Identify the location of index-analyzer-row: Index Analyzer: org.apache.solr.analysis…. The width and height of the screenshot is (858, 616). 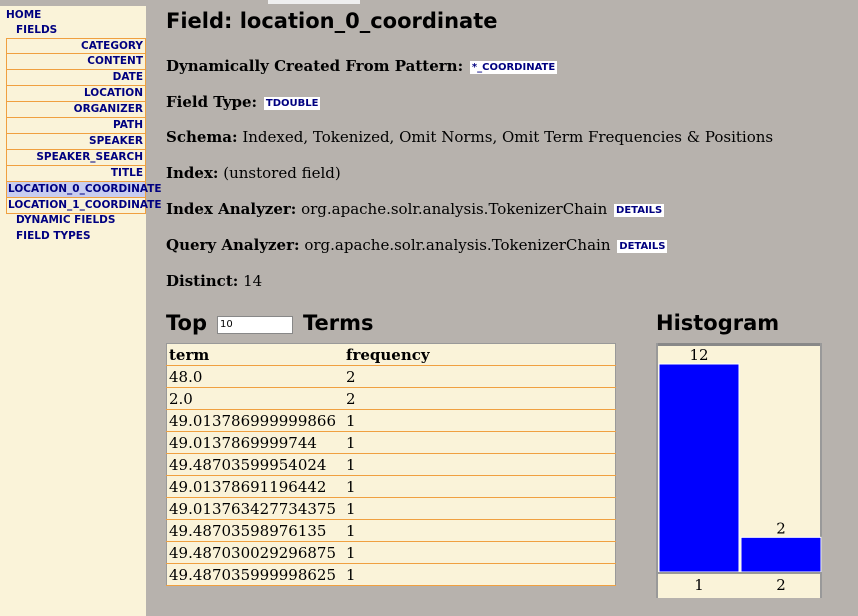
(415, 209).